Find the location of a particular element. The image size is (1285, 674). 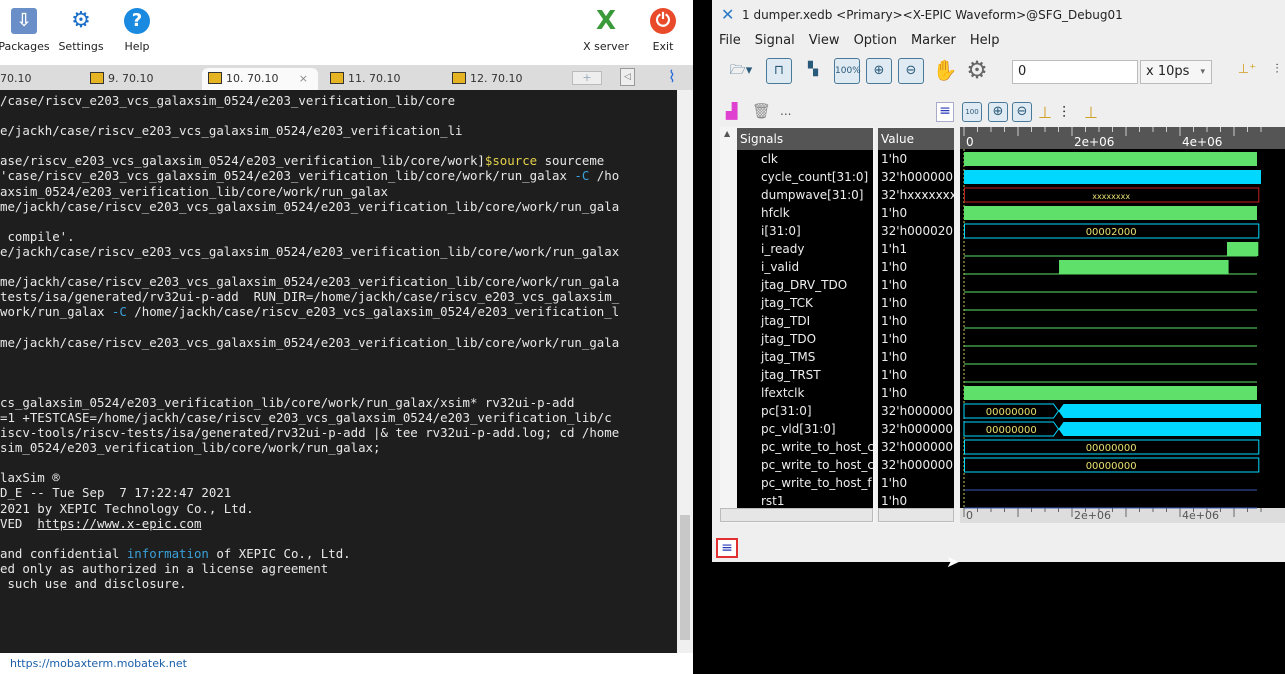

signal-name: jtag_TDO is located at coordinates (805, 339).